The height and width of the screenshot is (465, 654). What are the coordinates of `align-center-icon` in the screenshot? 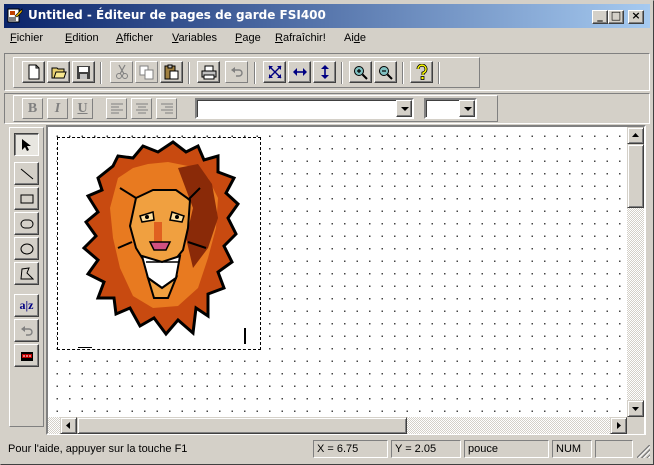 It's located at (141, 108).